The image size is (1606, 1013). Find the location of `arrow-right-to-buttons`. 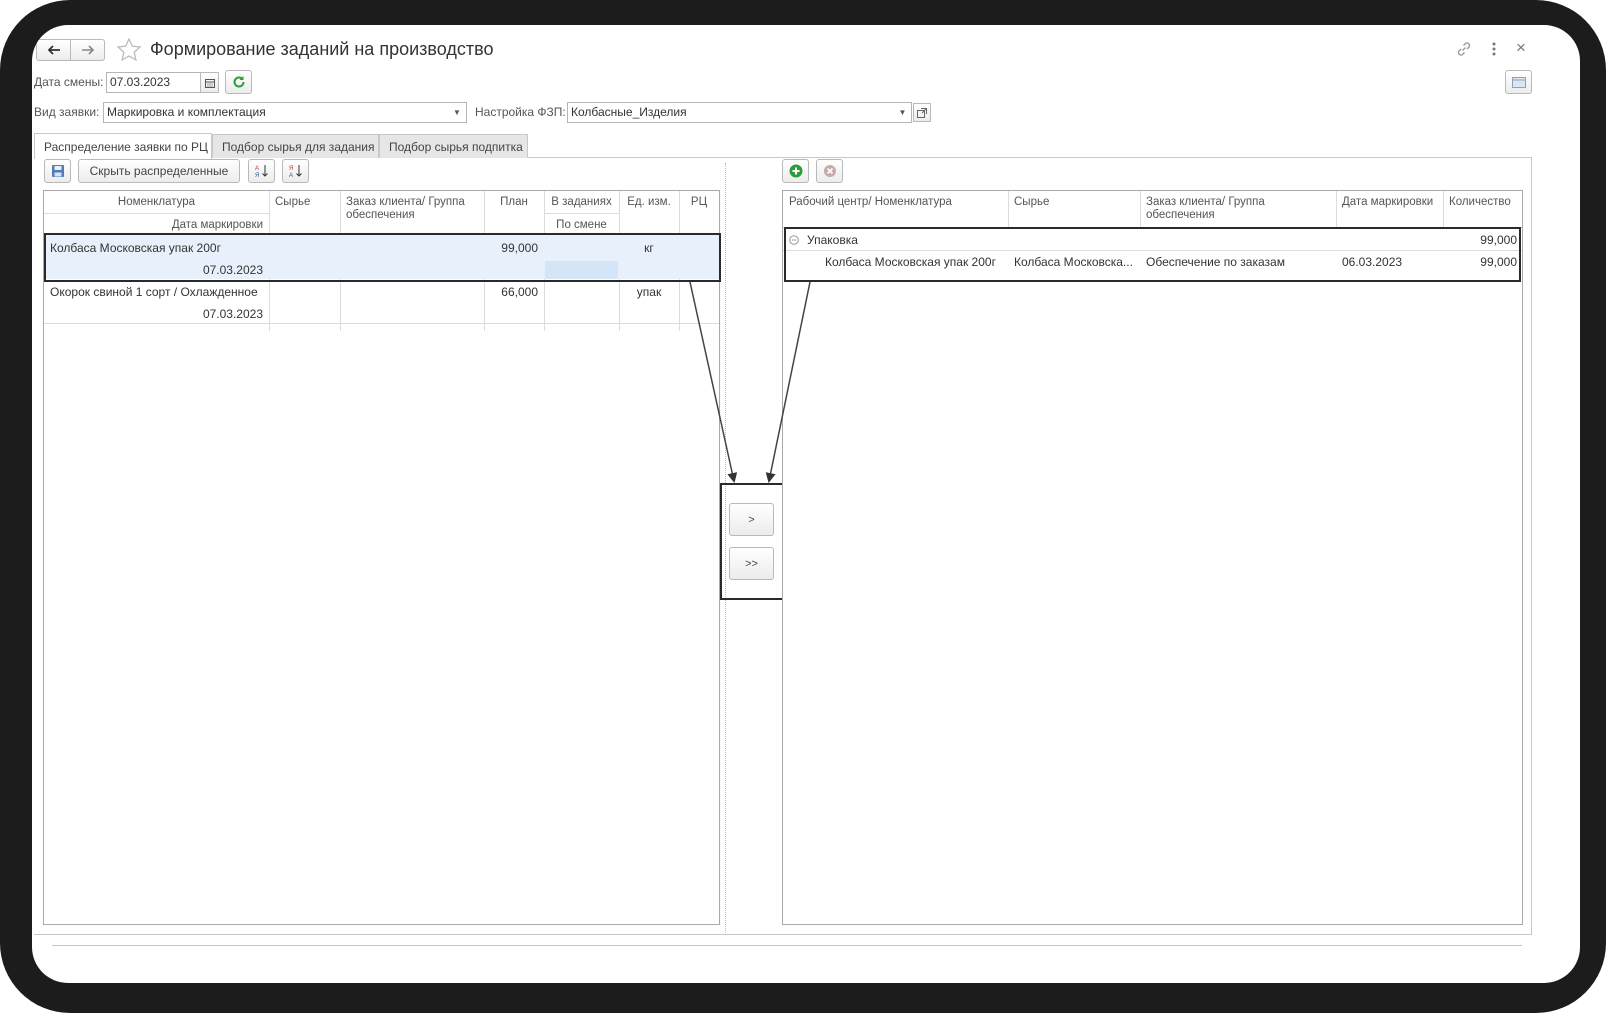

arrow-right-to-buttons is located at coordinates (788, 382).